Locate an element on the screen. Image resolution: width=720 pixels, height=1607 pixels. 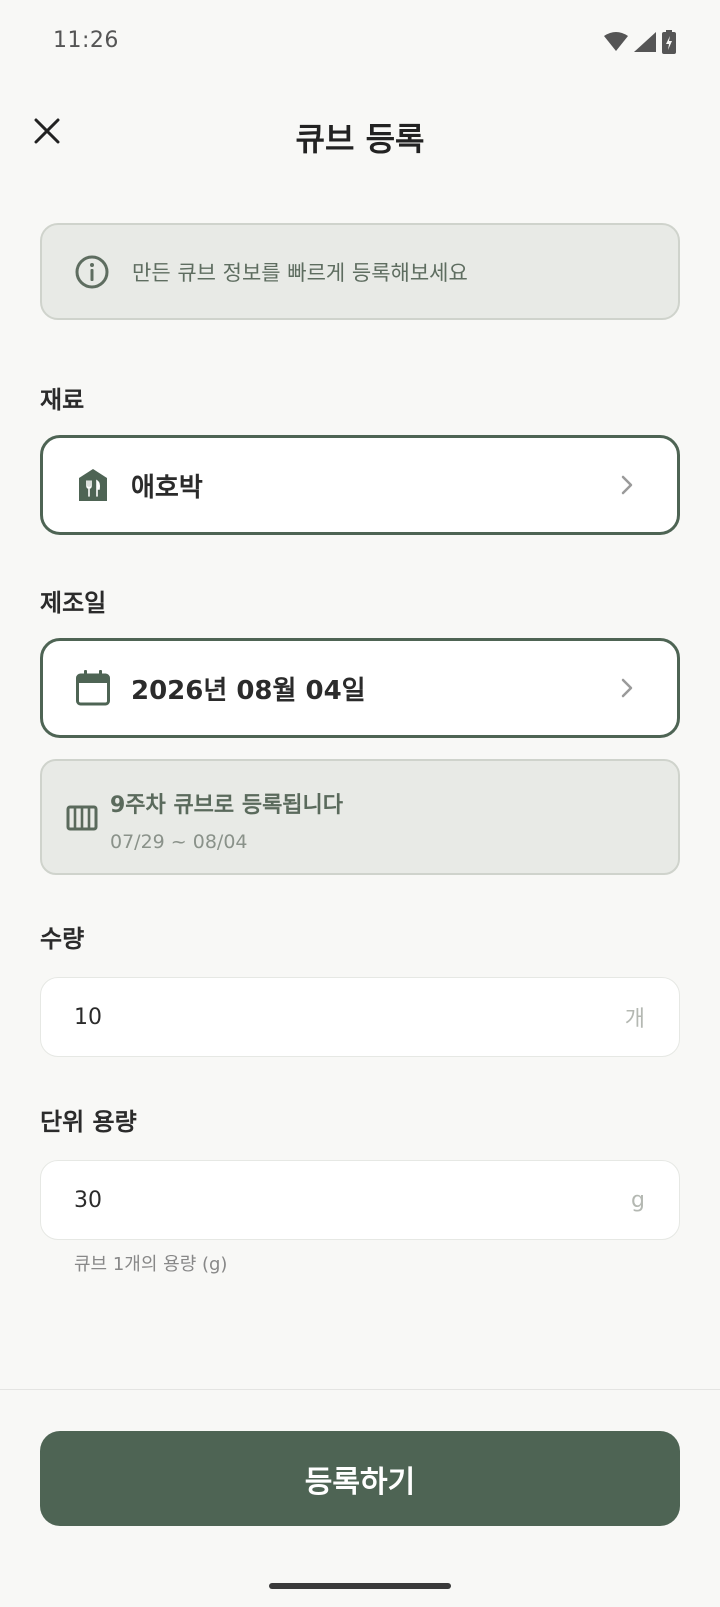
unit-weight-field: g is located at coordinates (360, 1200).